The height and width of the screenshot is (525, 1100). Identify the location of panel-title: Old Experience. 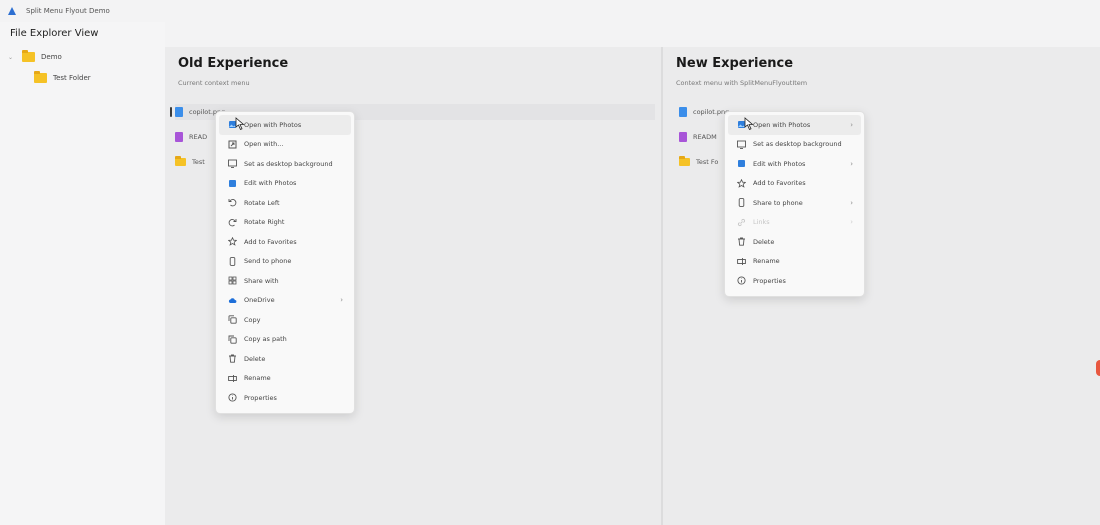
(233, 63).